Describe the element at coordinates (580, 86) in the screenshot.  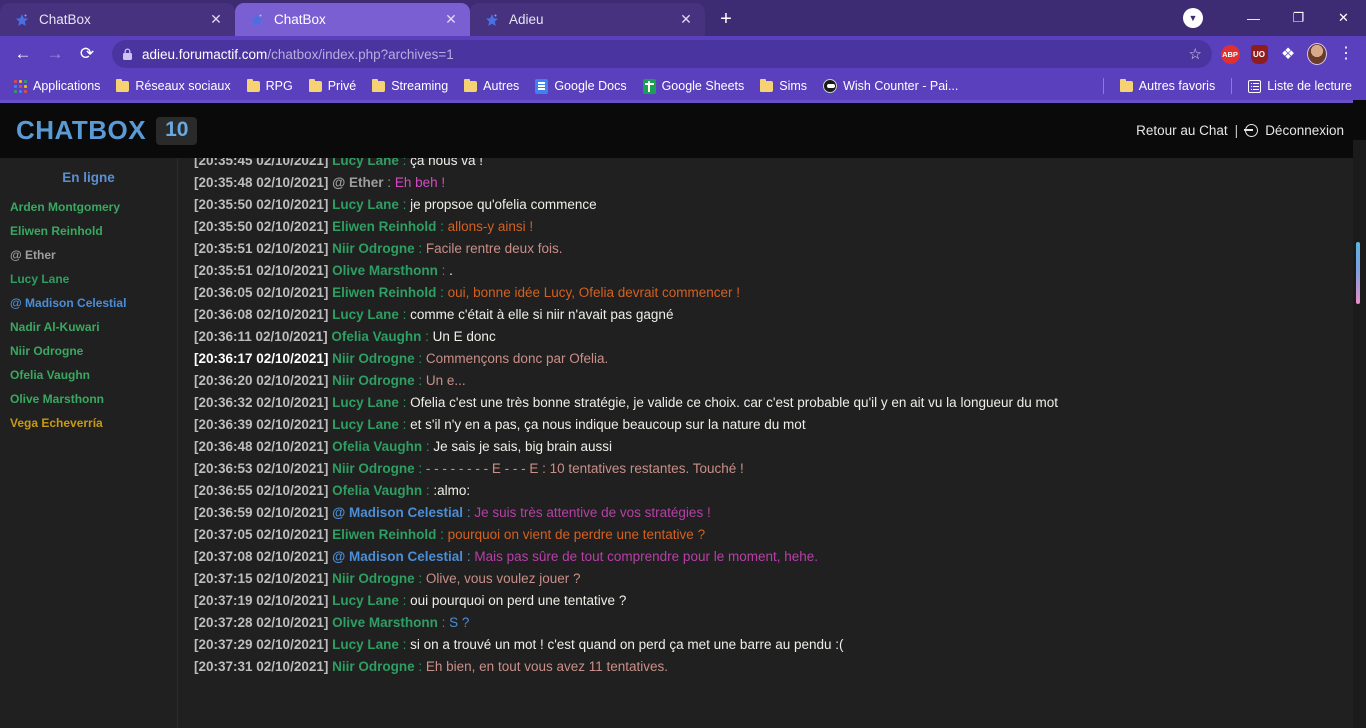
I see `bookmark-google-docs: Google Docs` at that location.